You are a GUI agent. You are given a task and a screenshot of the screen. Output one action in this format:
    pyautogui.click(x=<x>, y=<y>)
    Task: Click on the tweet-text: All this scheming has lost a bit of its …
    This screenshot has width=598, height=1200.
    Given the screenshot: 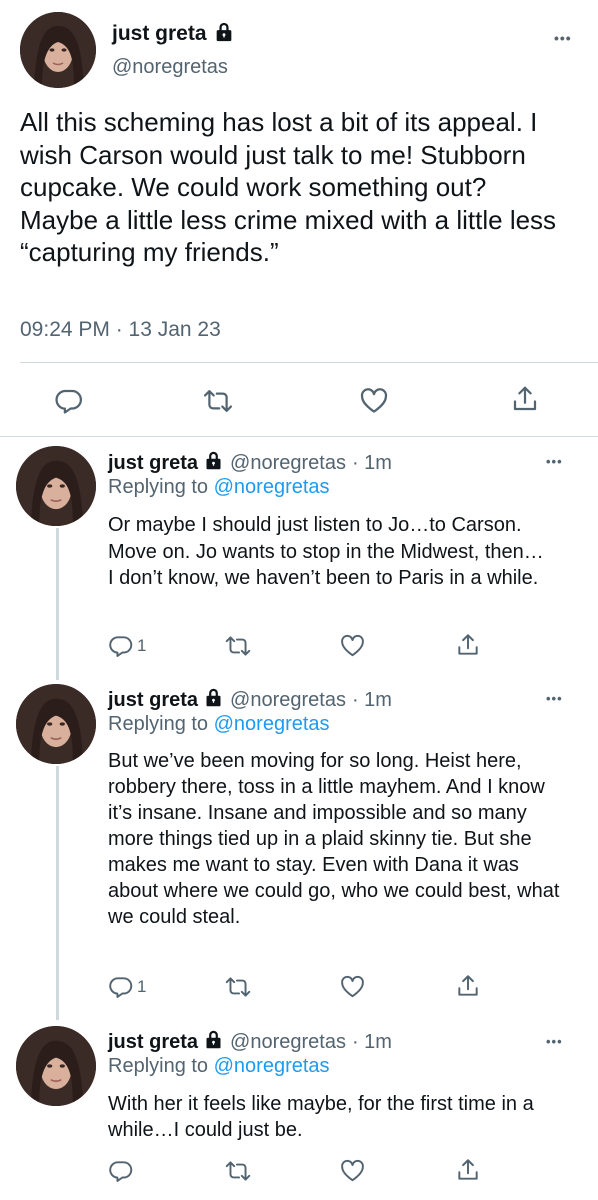 What is the action you would take?
    pyautogui.click(x=288, y=187)
    